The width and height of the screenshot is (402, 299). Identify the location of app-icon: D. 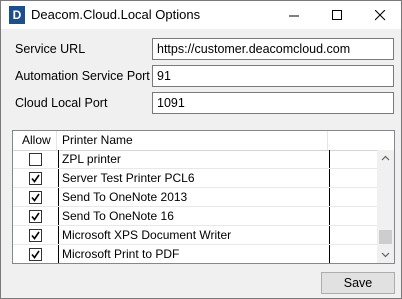
(17, 15).